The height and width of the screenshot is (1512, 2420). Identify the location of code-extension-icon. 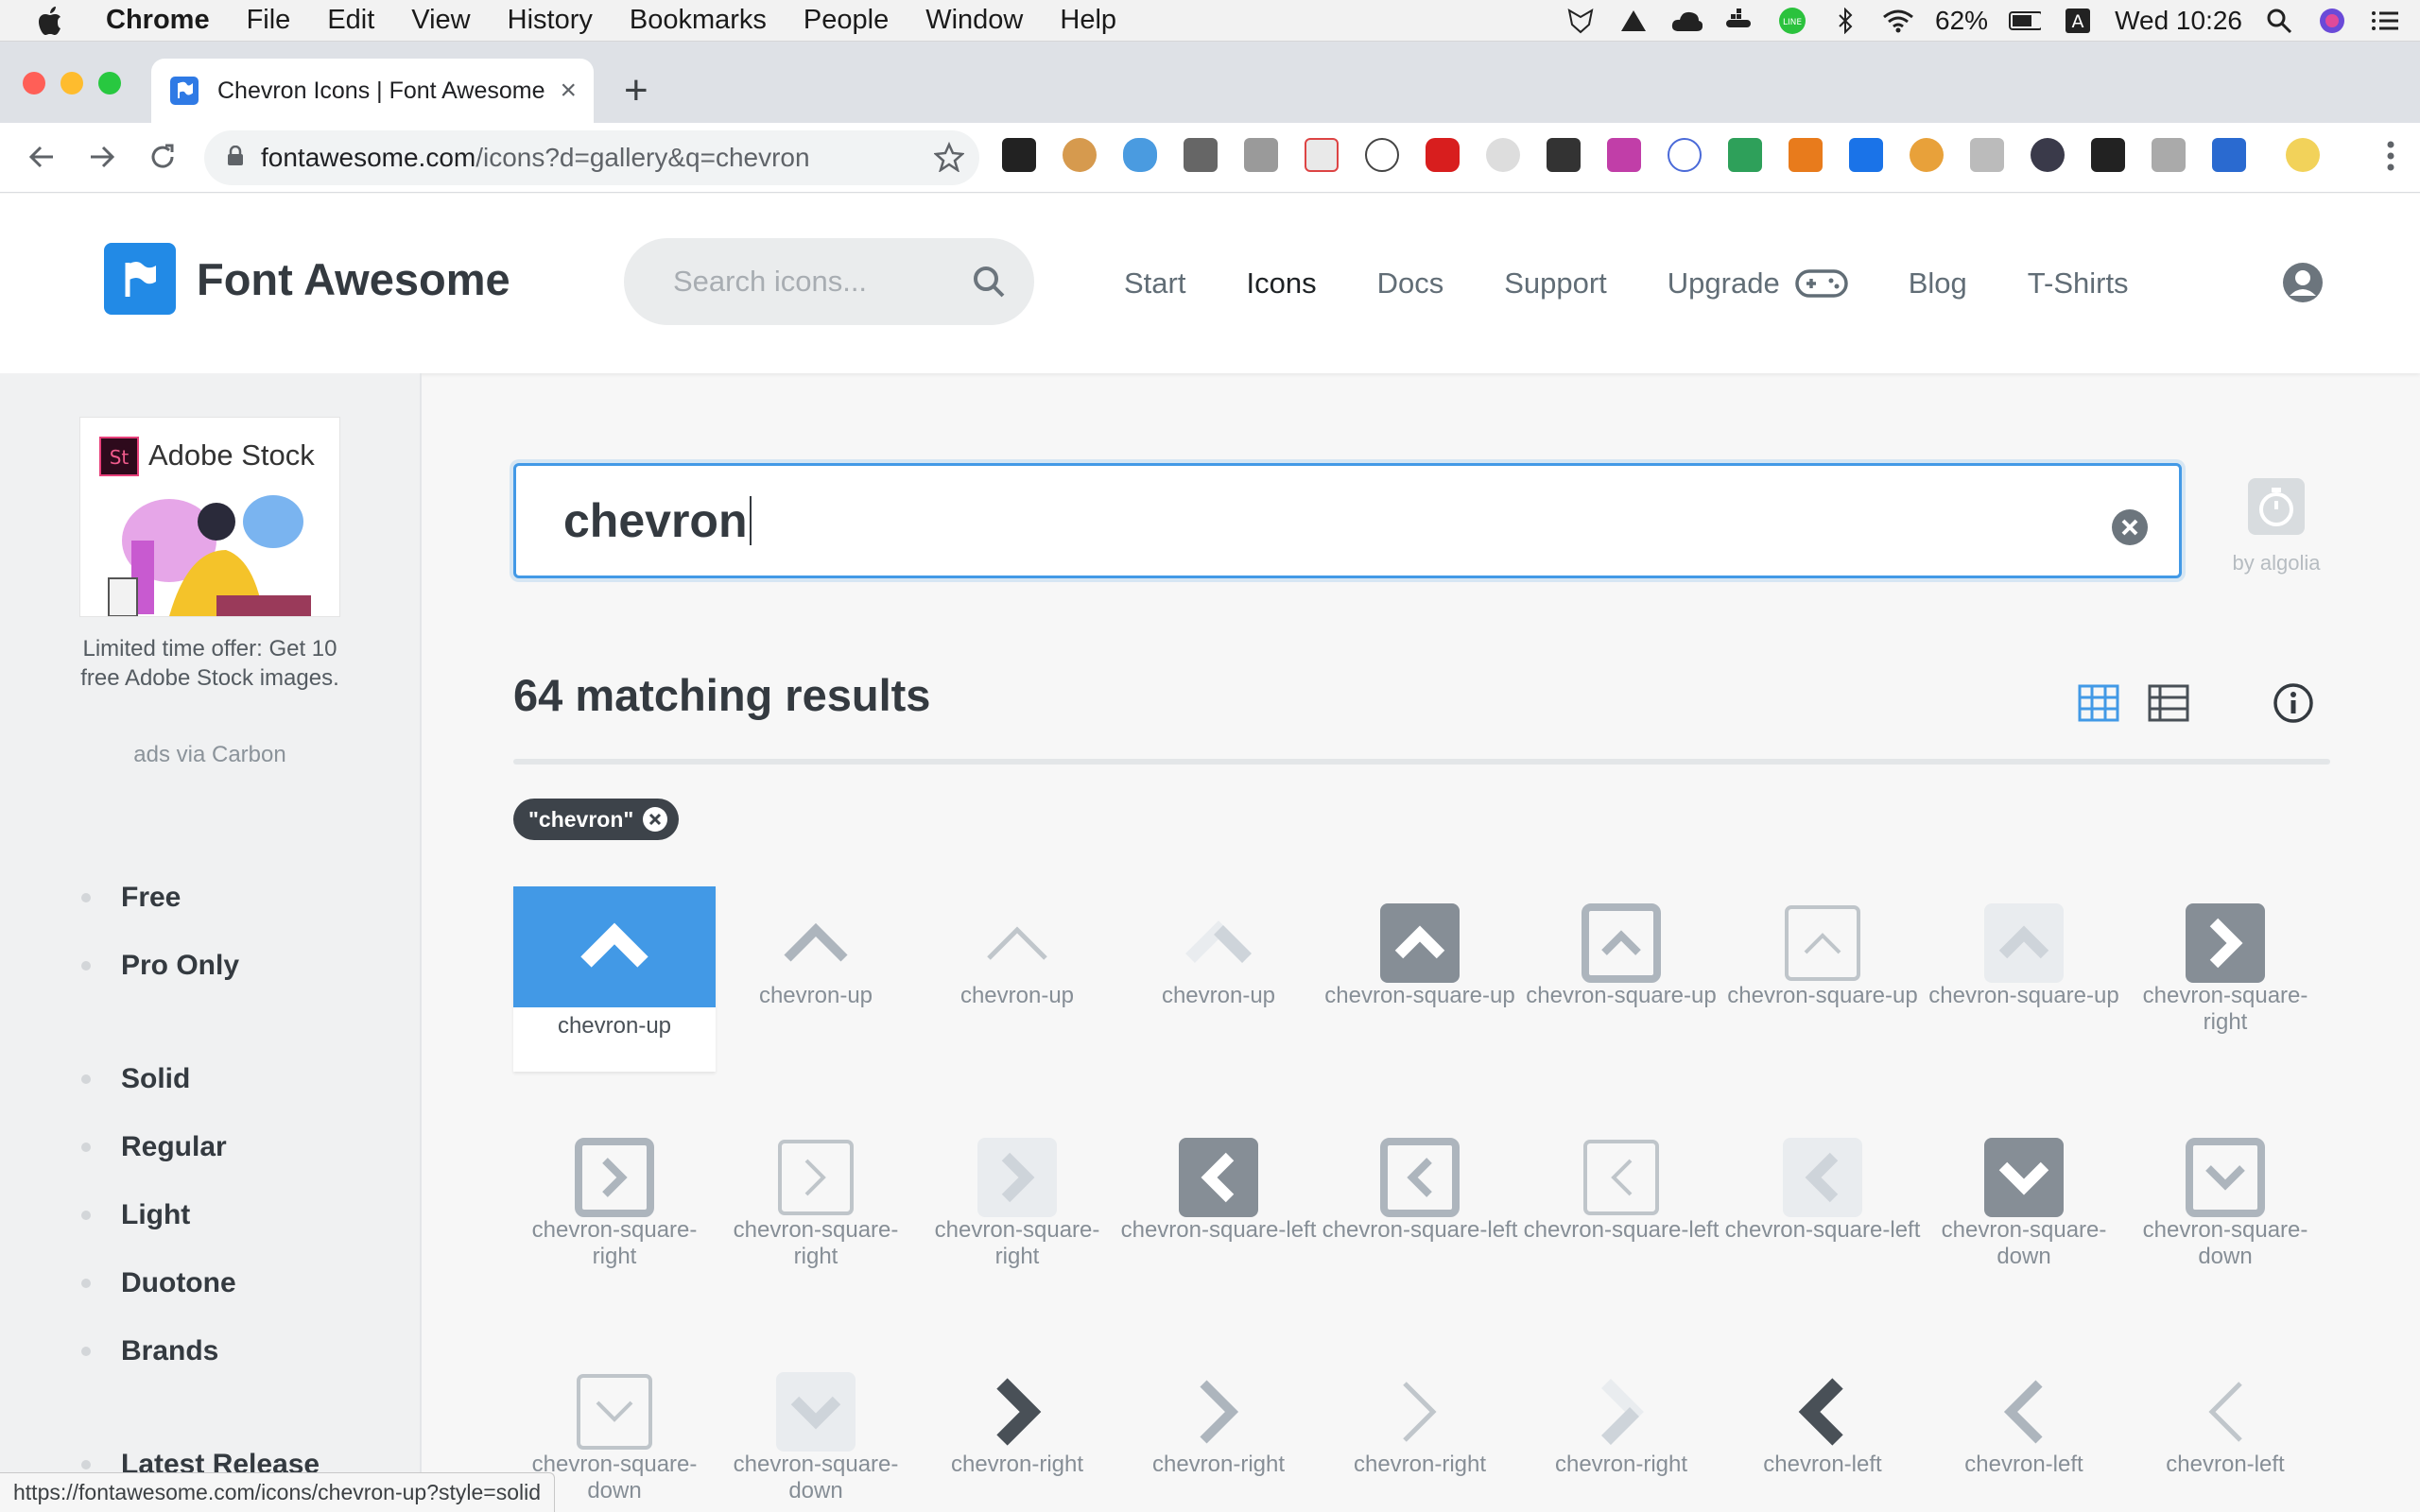
(1564, 155).